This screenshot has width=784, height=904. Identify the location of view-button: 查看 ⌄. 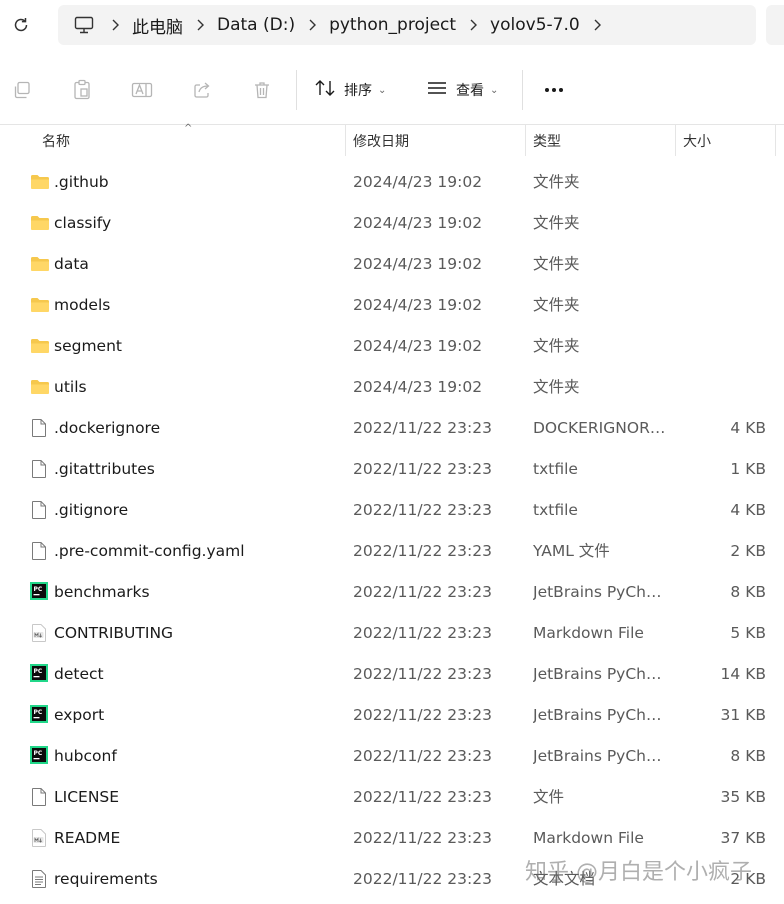
(462, 90).